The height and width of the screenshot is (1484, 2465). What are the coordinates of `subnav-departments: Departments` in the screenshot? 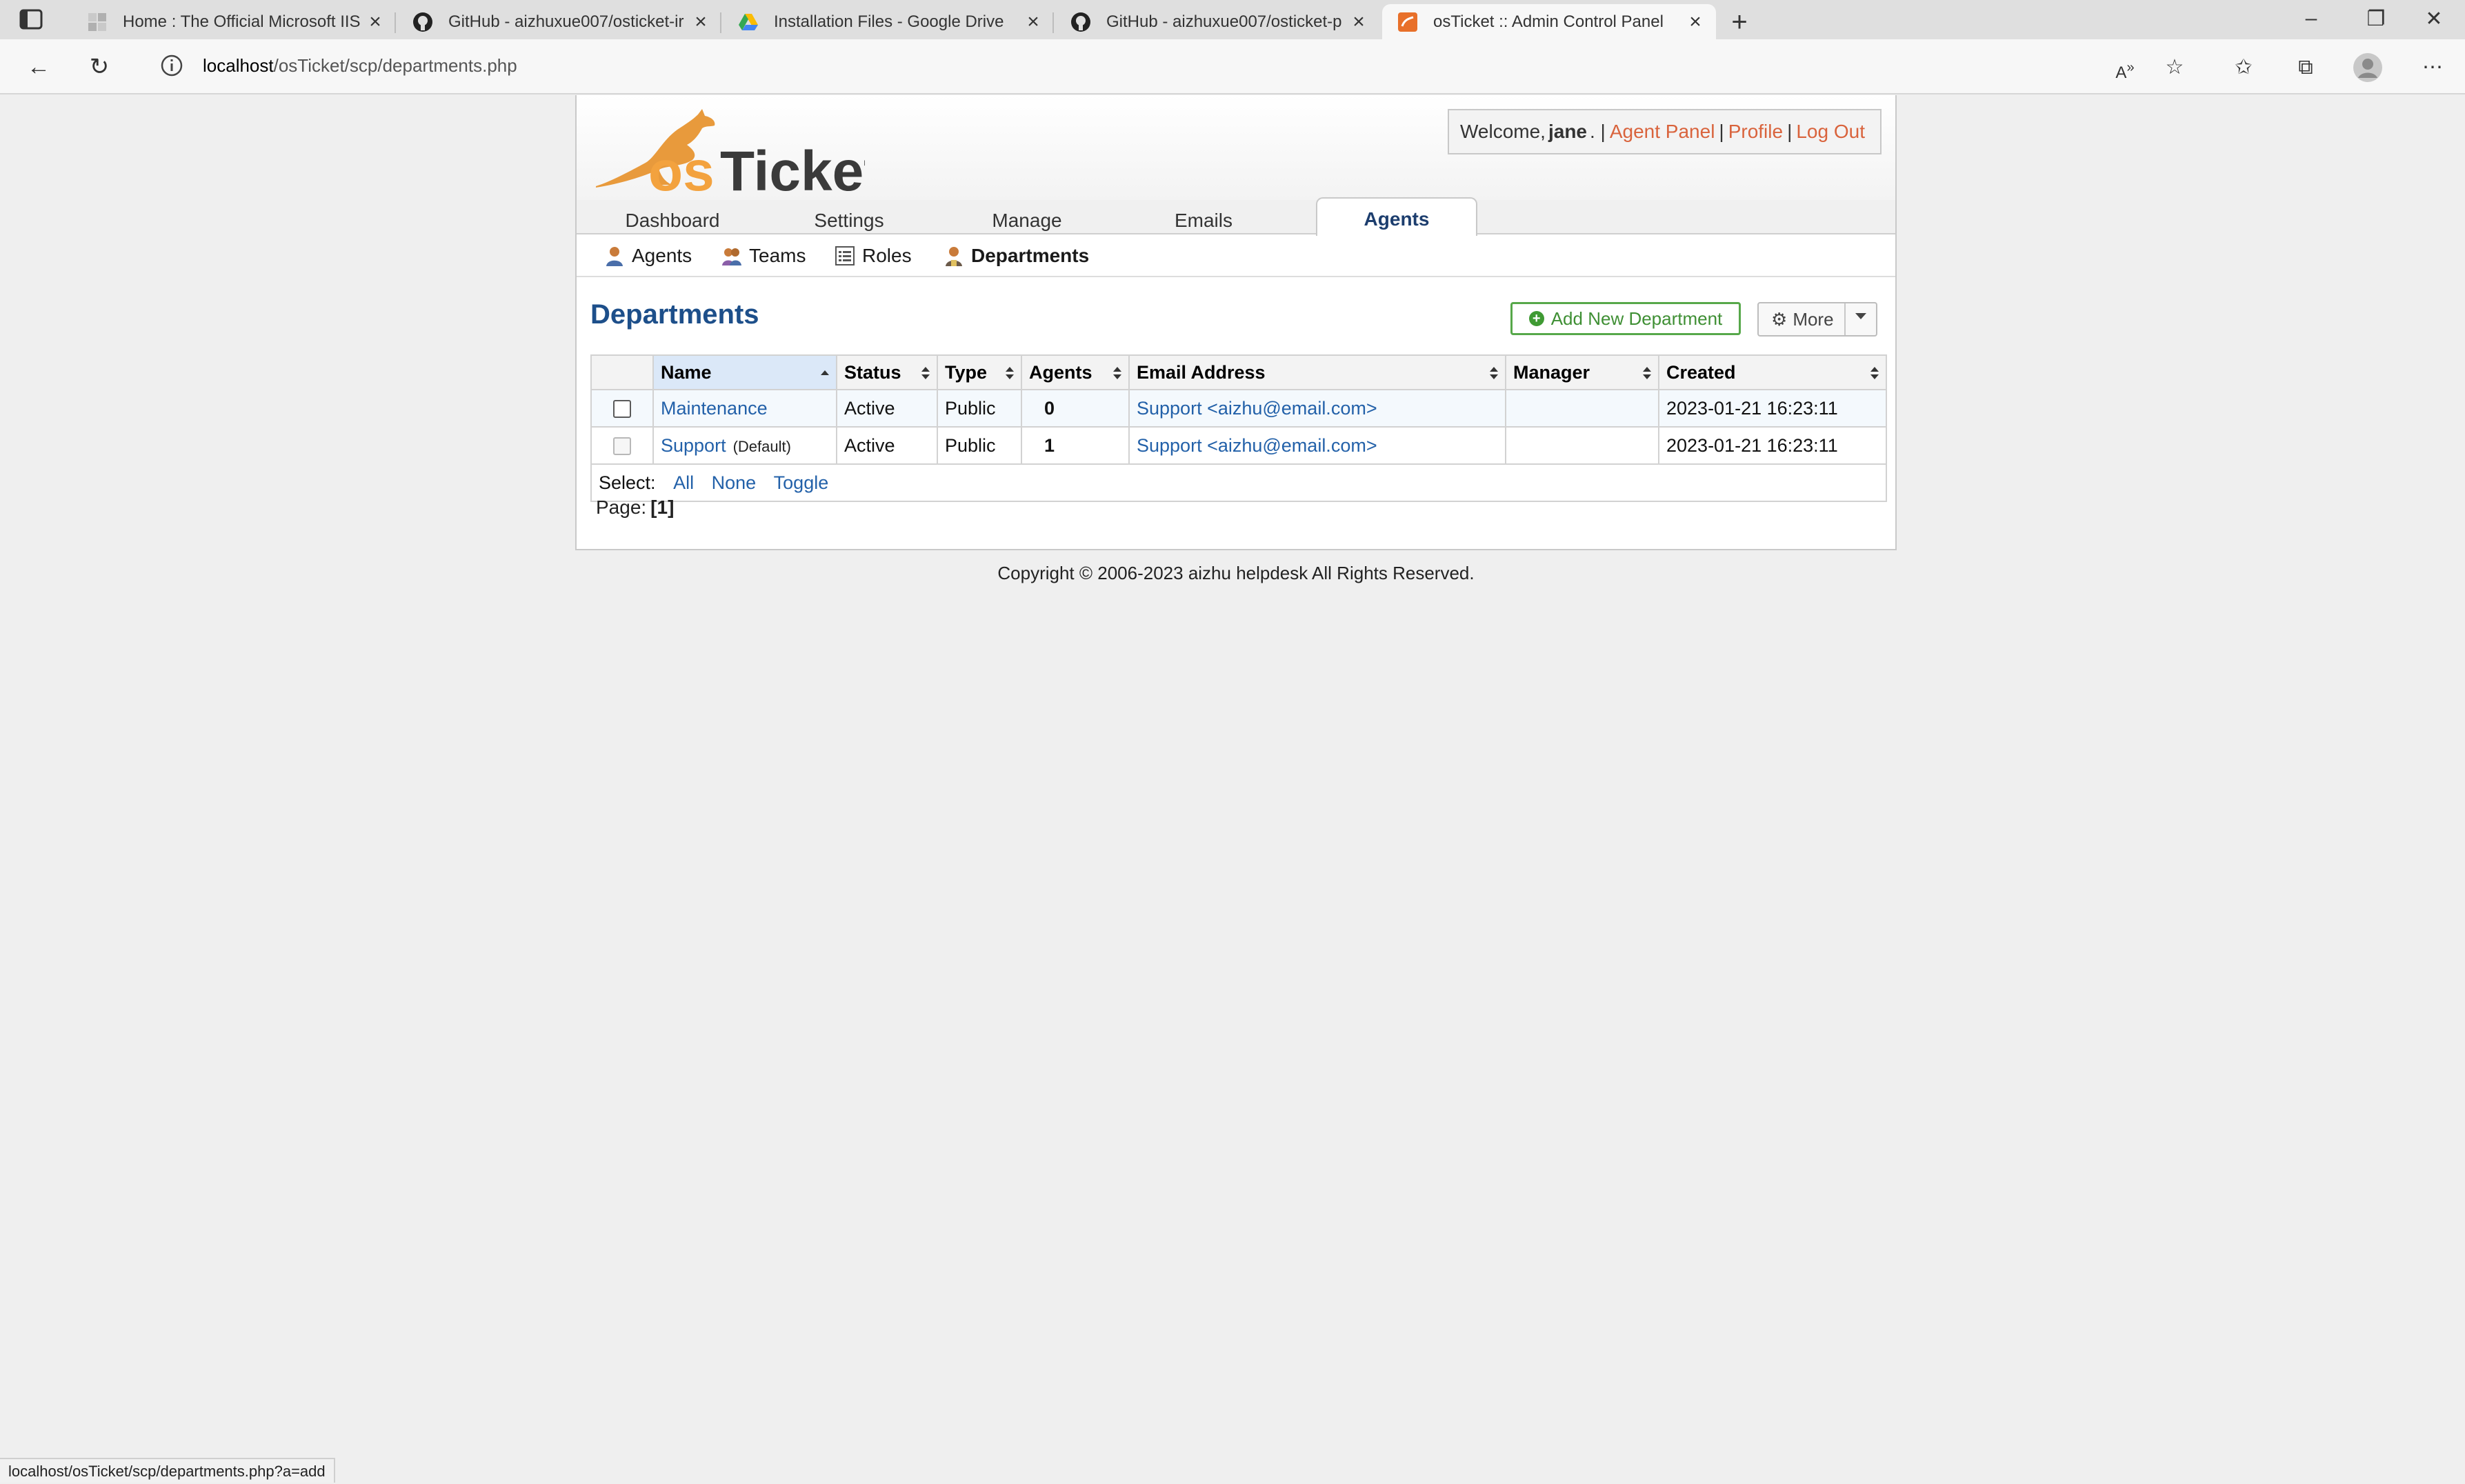 It's located at (1017, 256).